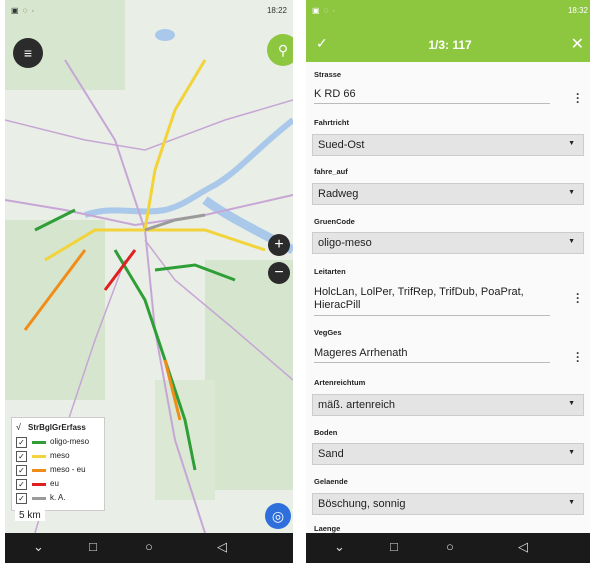  Describe the element at coordinates (331, 481) in the screenshot. I see `field-label: Gelaende` at that location.